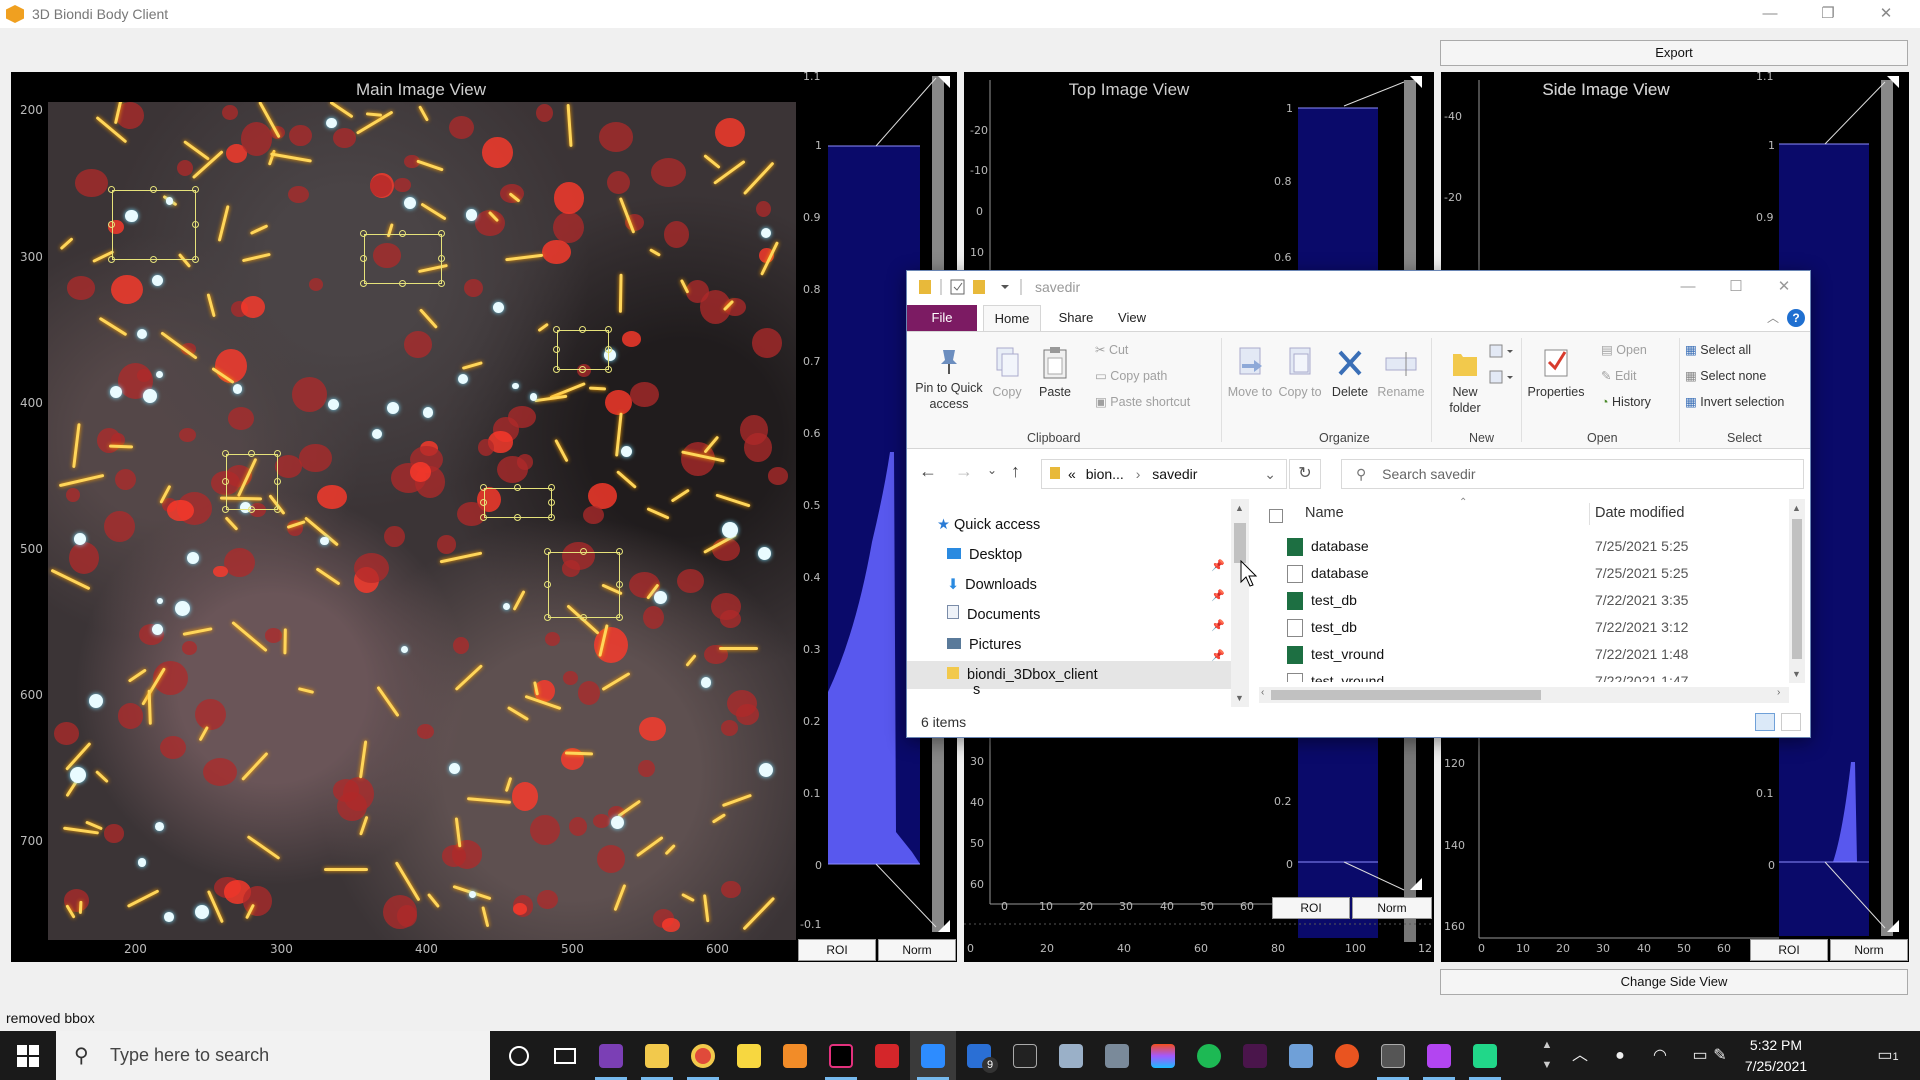  What do you see at coordinates (1055, 373) in the screenshot?
I see `paste-button: Paste` at bounding box center [1055, 373].